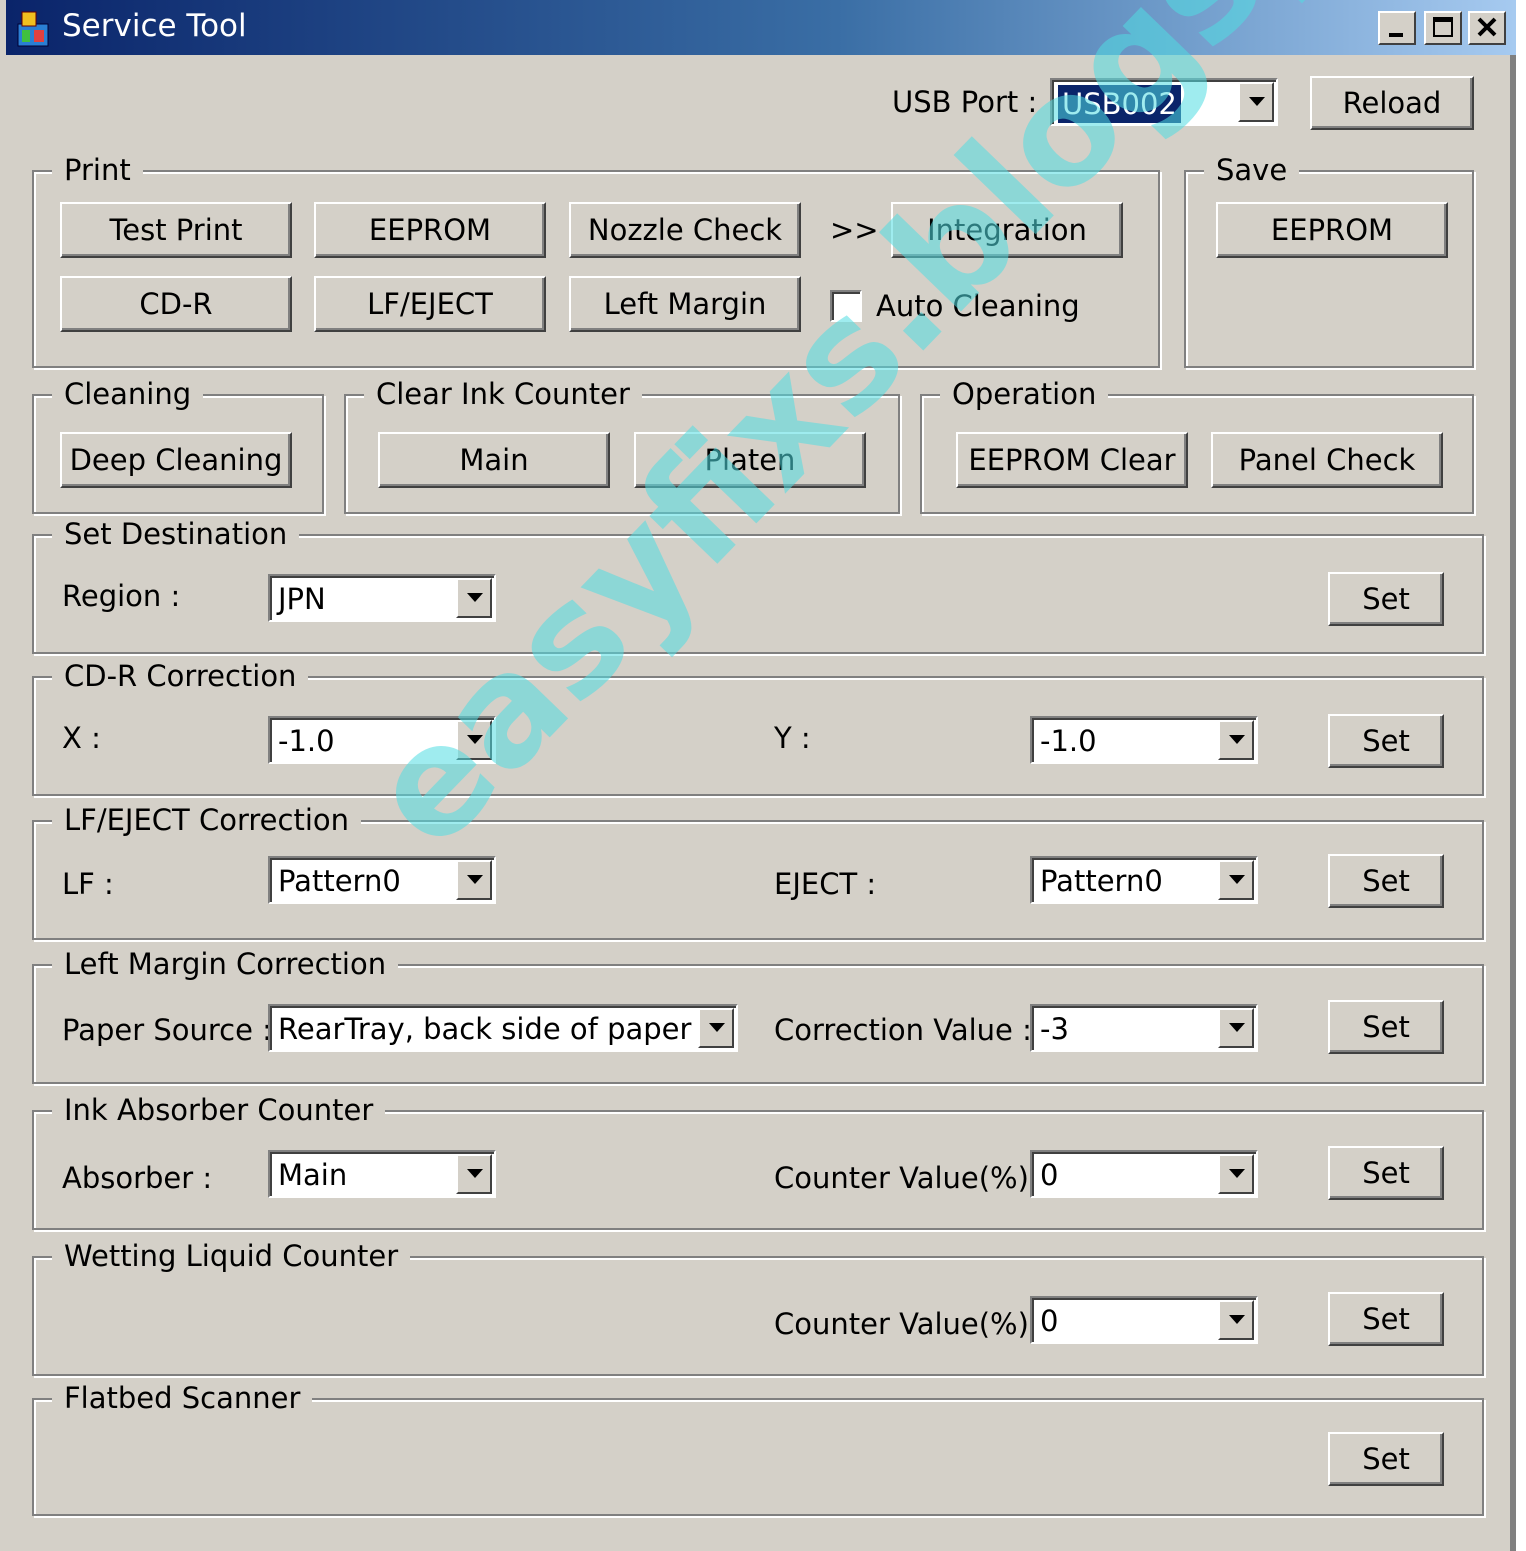  Describe the element at coordinates (1386, 599) in the screenshot. I see `destination-set-button: Set` at that location.